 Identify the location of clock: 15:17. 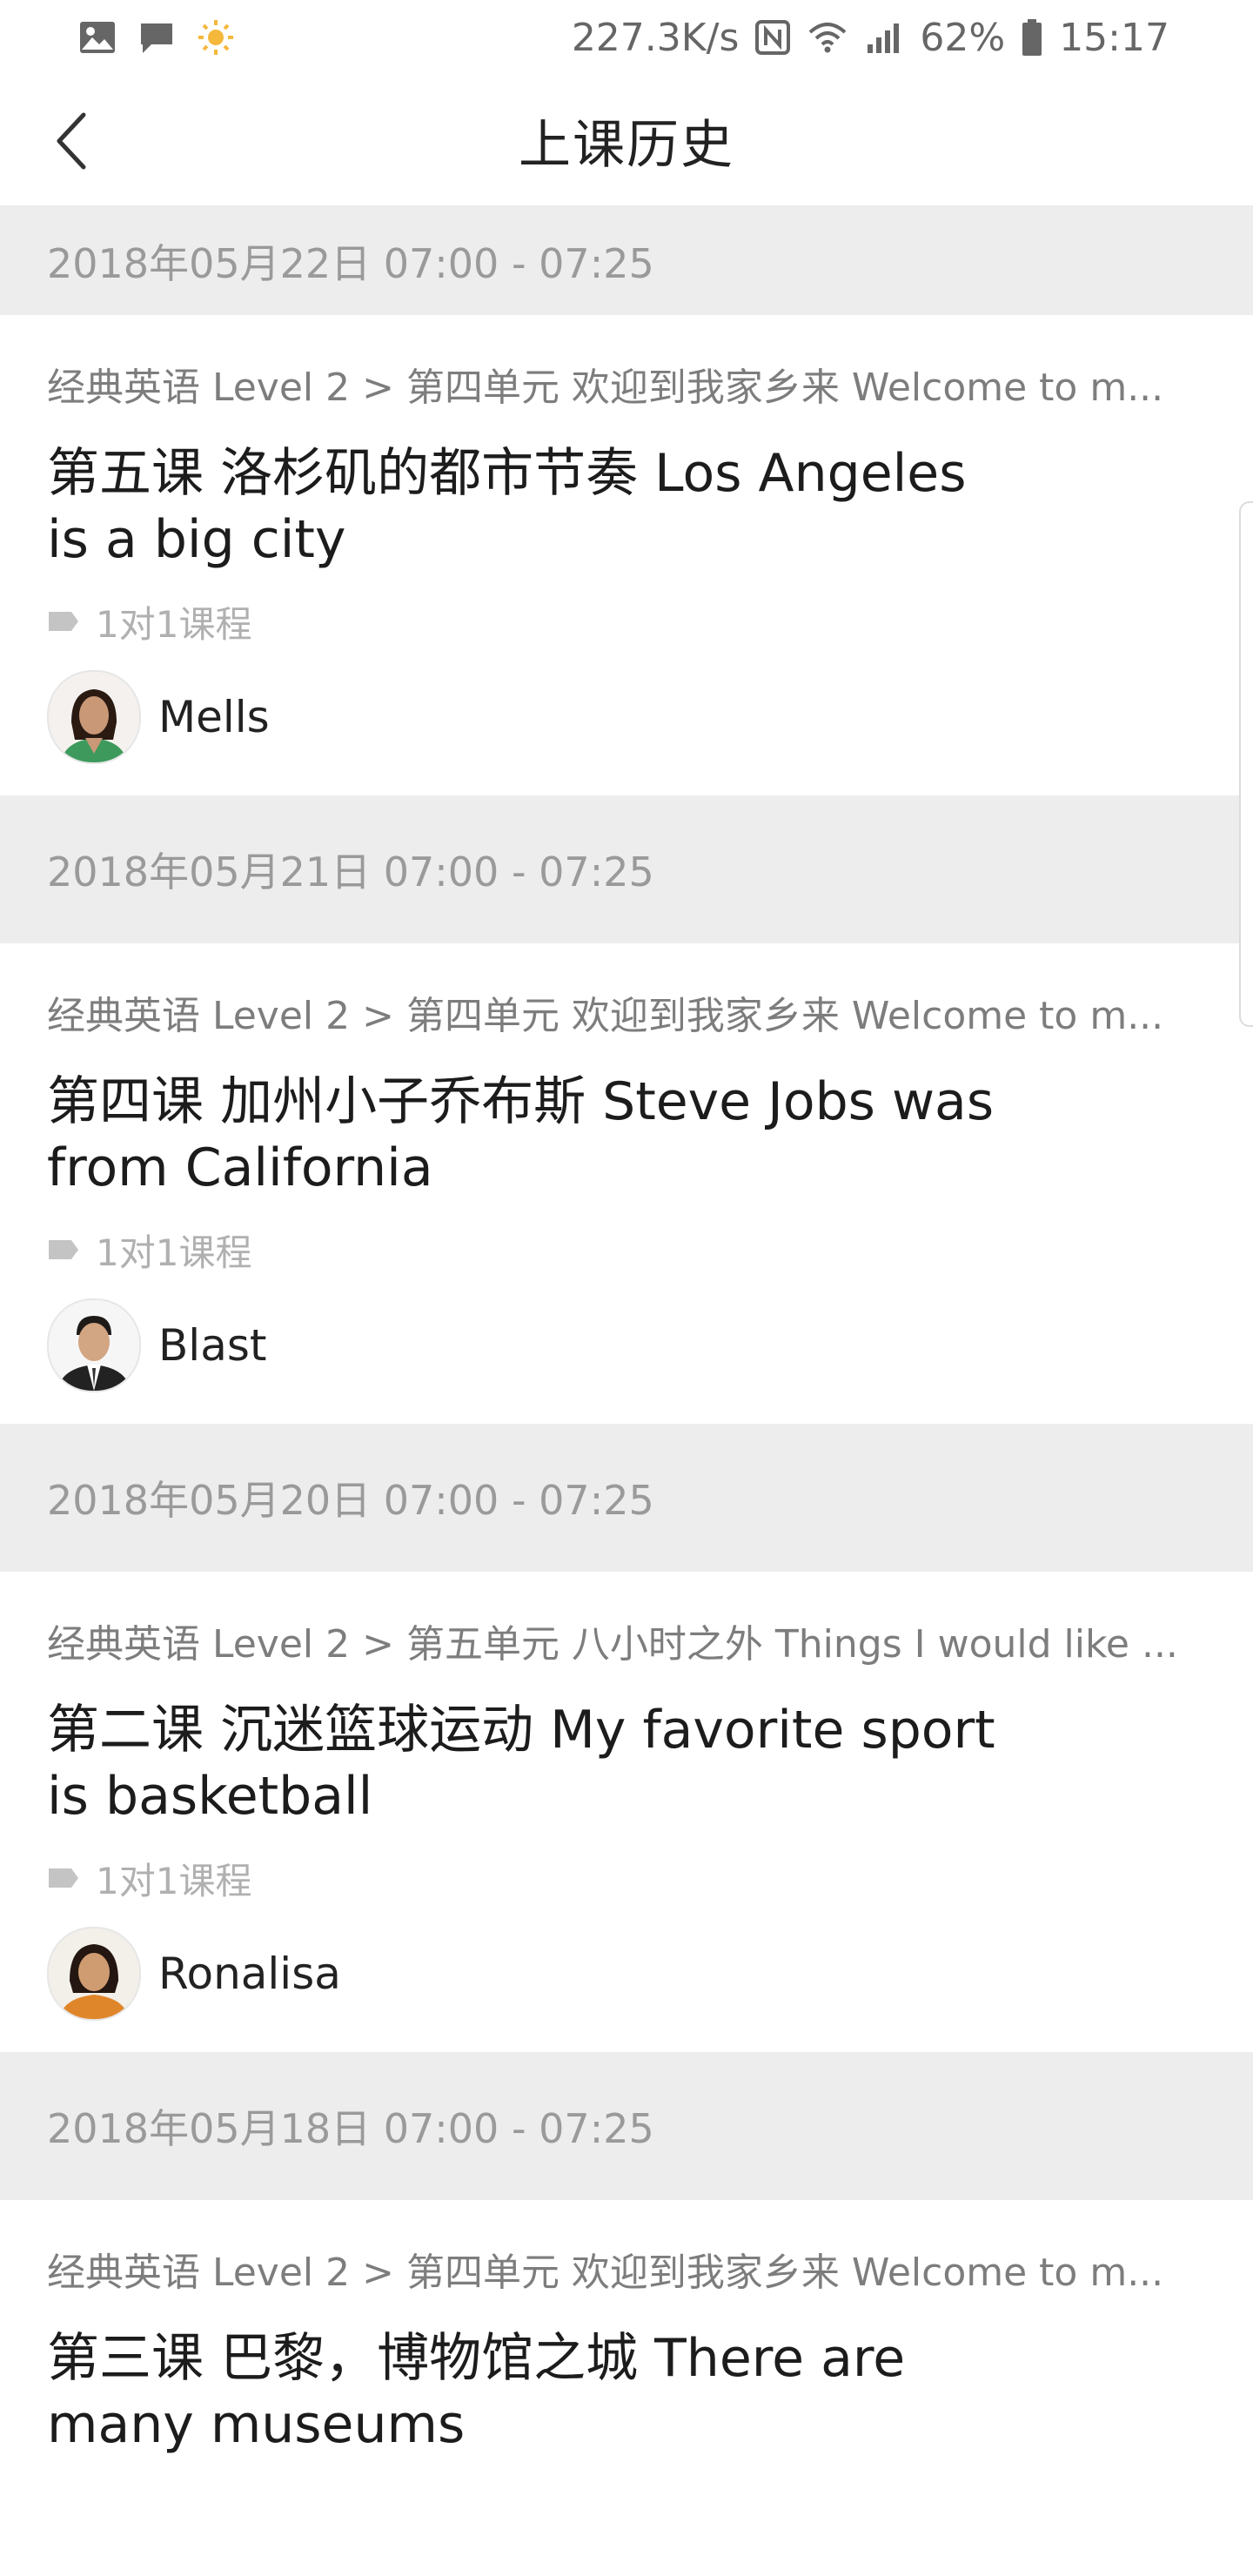
(1114, 37).